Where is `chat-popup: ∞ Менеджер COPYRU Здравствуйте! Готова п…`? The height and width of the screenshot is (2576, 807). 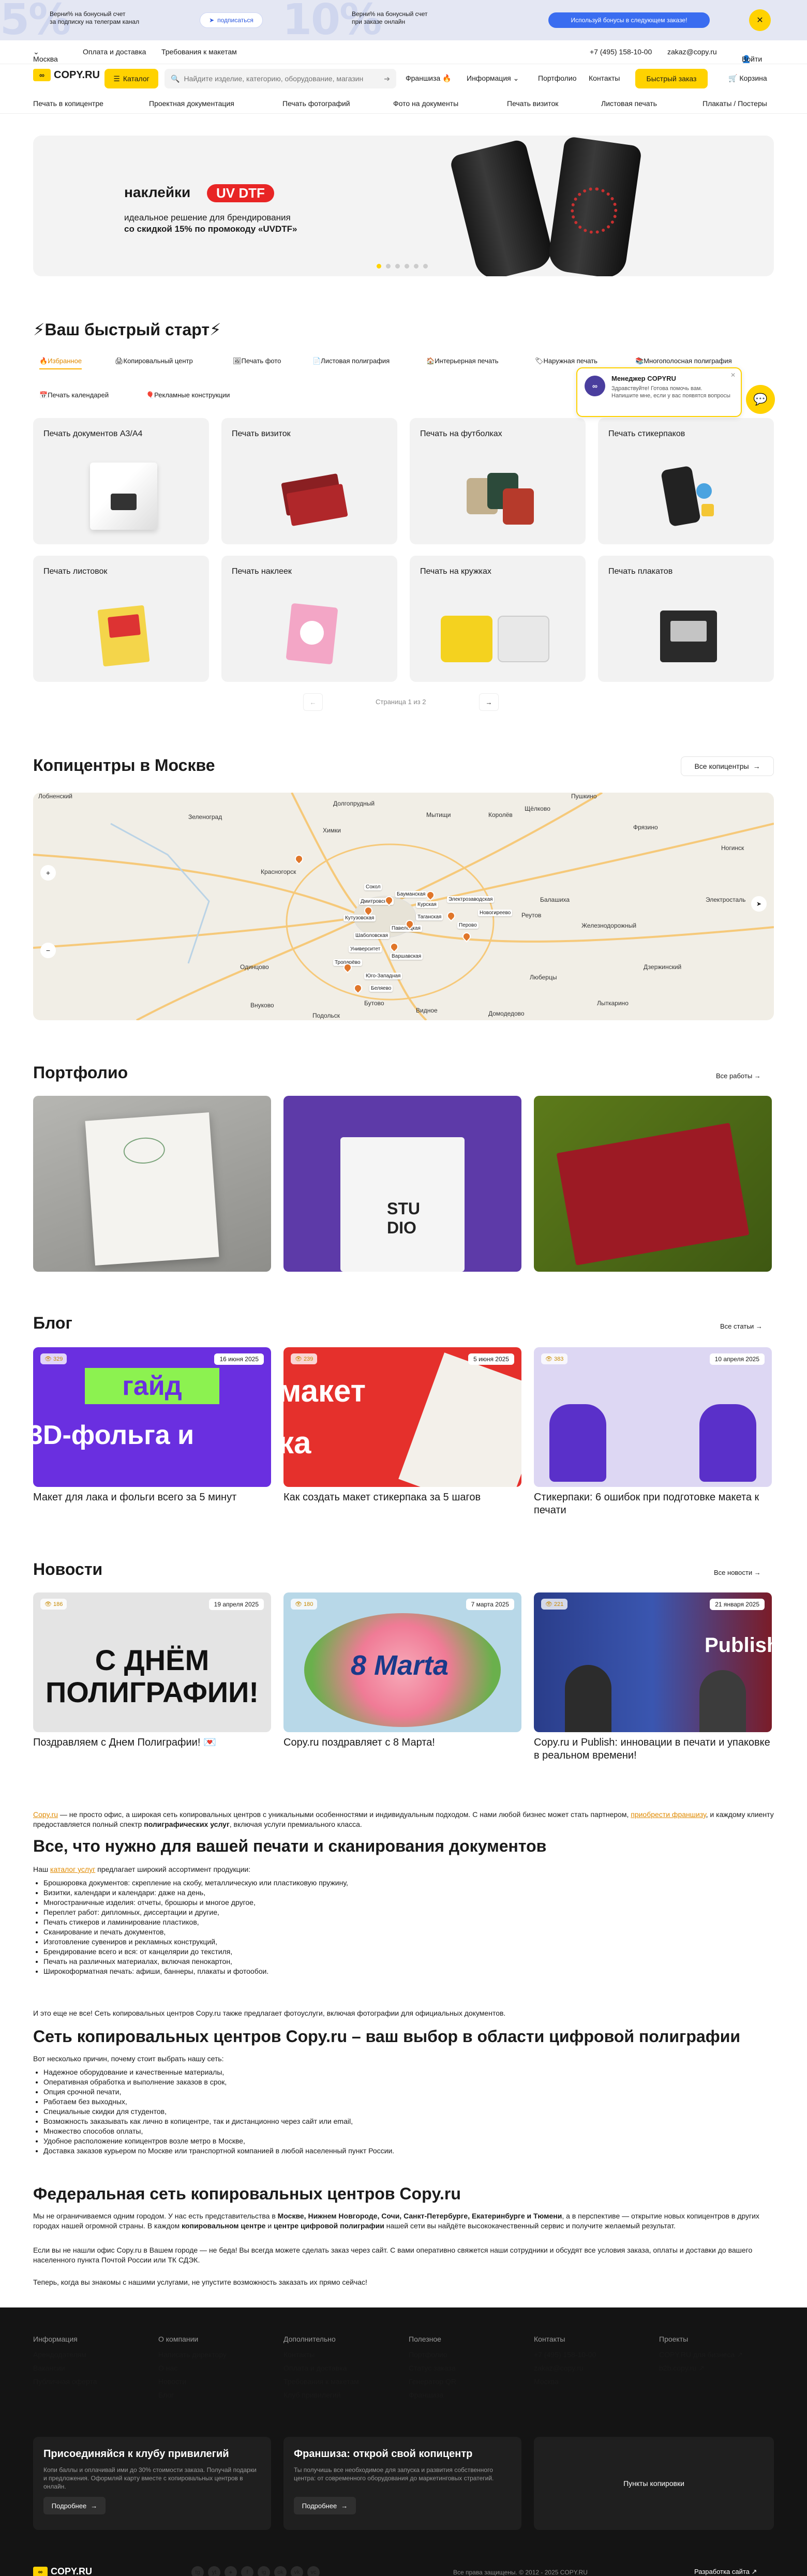
chat-popup: ∞ Менеджер COPYRU Здравствуйте! Готова п… is located at coordinates (659, 392).